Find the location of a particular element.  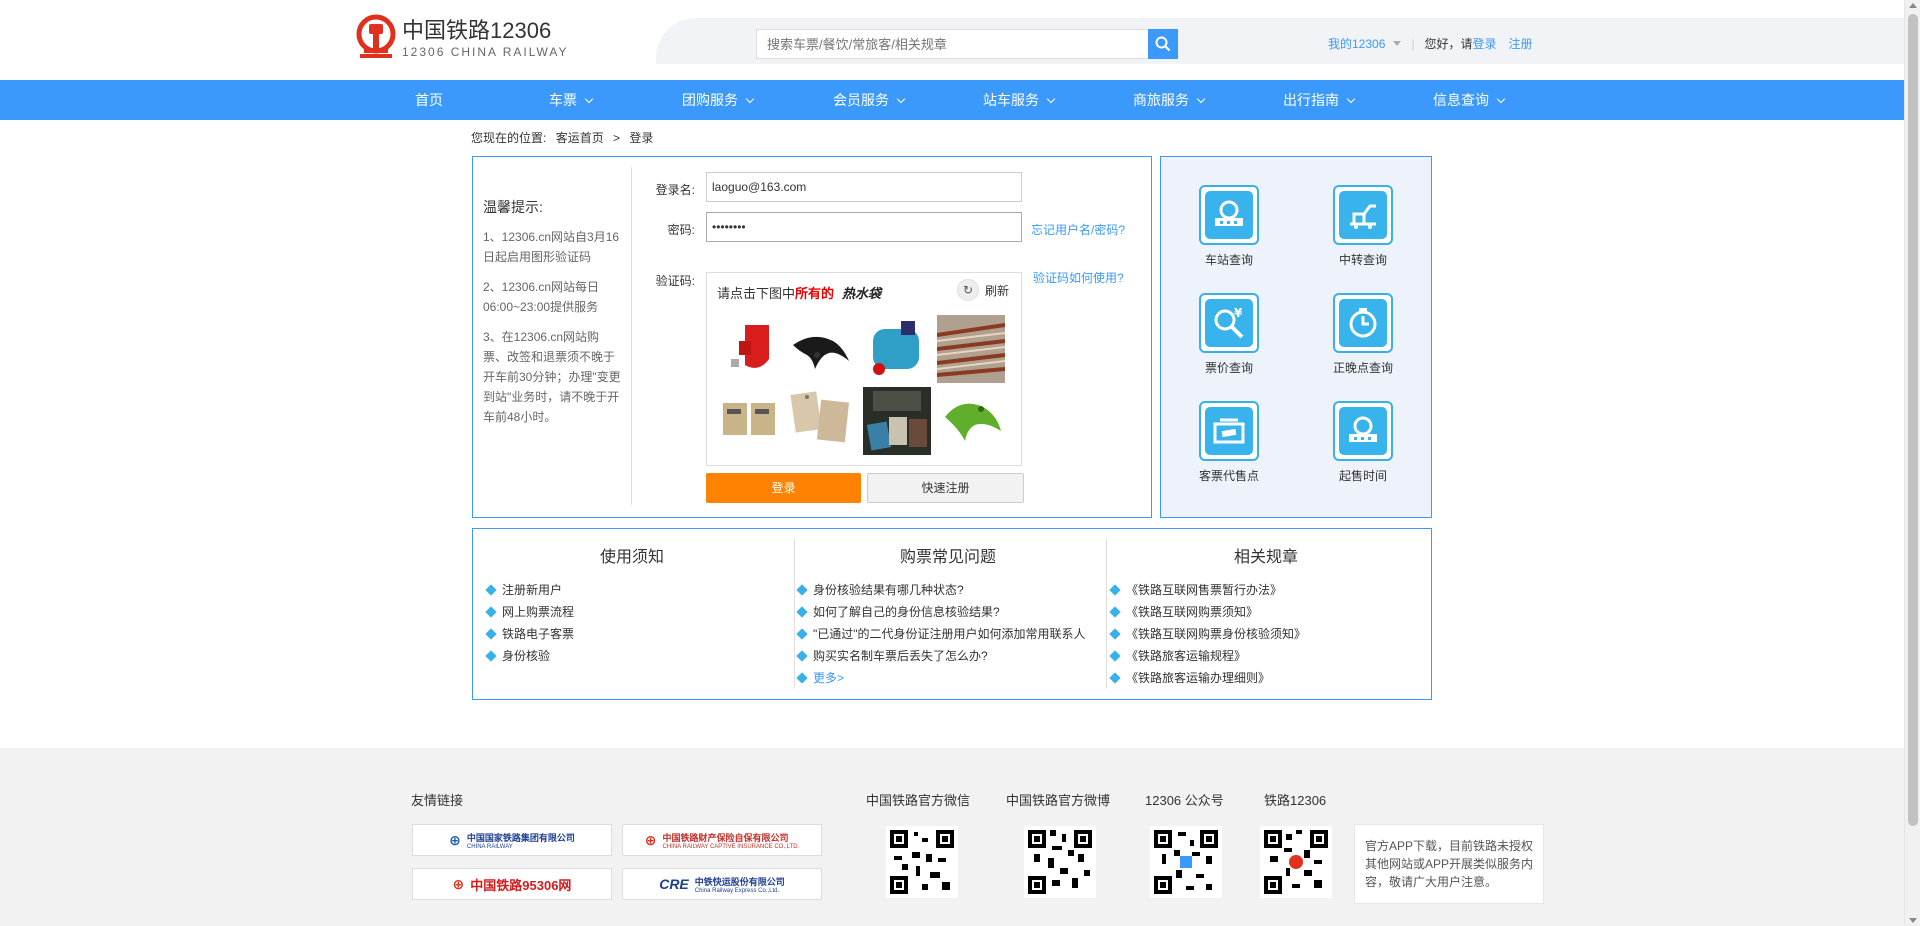

register-link: 注册 is located at coordinates (1521, 43).